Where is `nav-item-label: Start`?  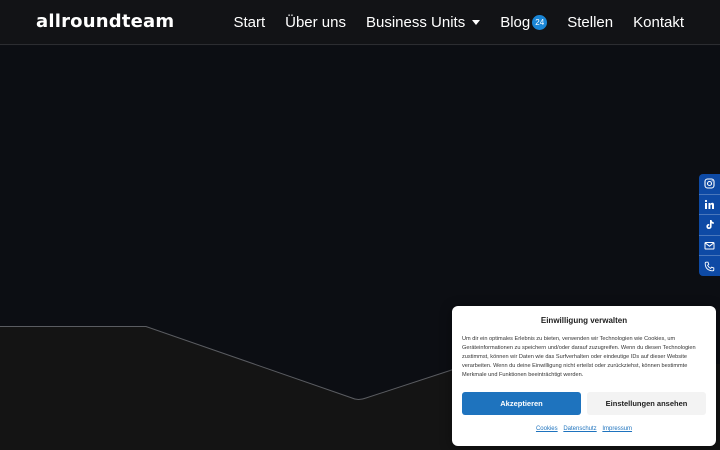 nav-item-label: Start is located at coordinates (249, 22).